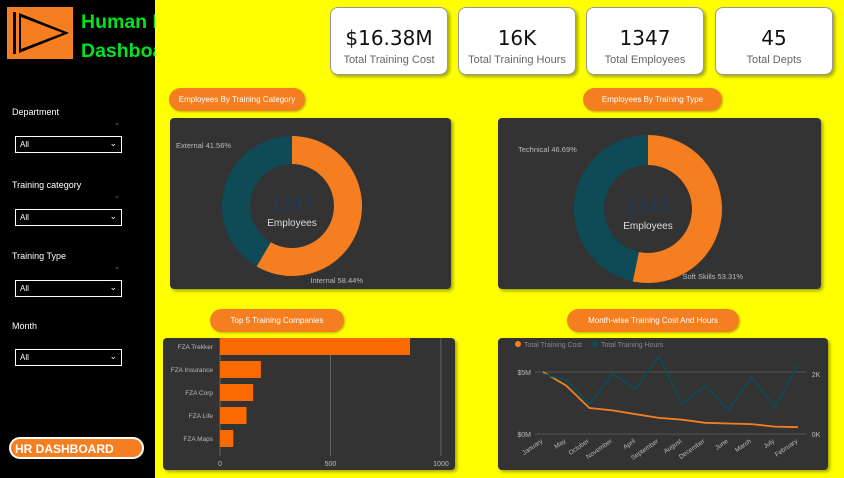 Image resolution: width=844 pixels, height=478 pixels. I want to click on x-tick-label: July, so click(769, 443).